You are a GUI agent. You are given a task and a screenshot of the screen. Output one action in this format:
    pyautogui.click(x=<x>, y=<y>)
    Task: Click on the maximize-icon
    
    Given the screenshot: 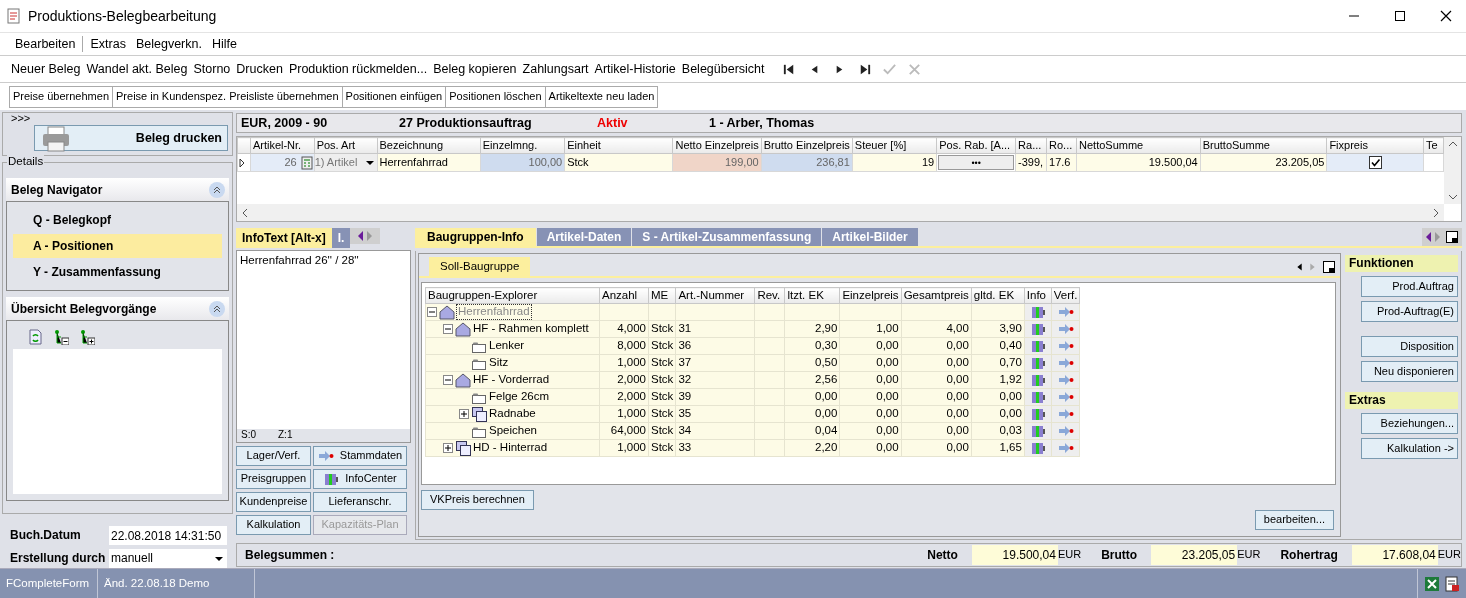 What is the action you would take?
    pyautogui.click(x=1400, y=16)
    